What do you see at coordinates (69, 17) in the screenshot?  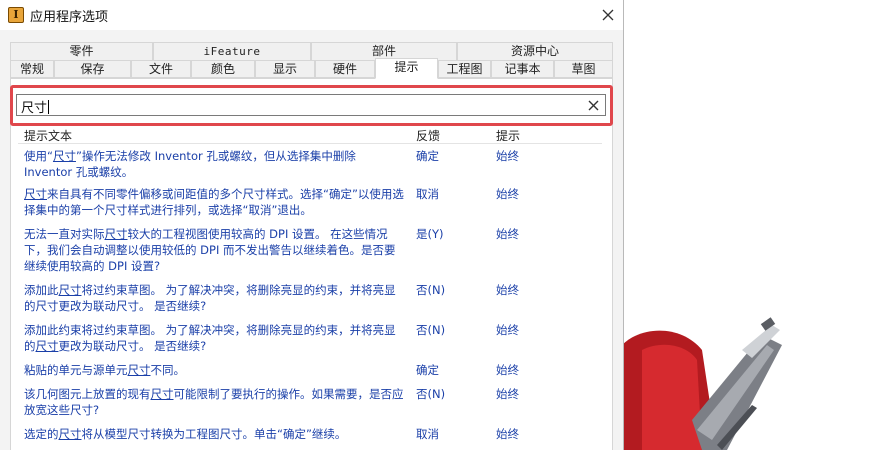 I see `dialog-title: 应用程序选项` at bounding box center [69, 17].